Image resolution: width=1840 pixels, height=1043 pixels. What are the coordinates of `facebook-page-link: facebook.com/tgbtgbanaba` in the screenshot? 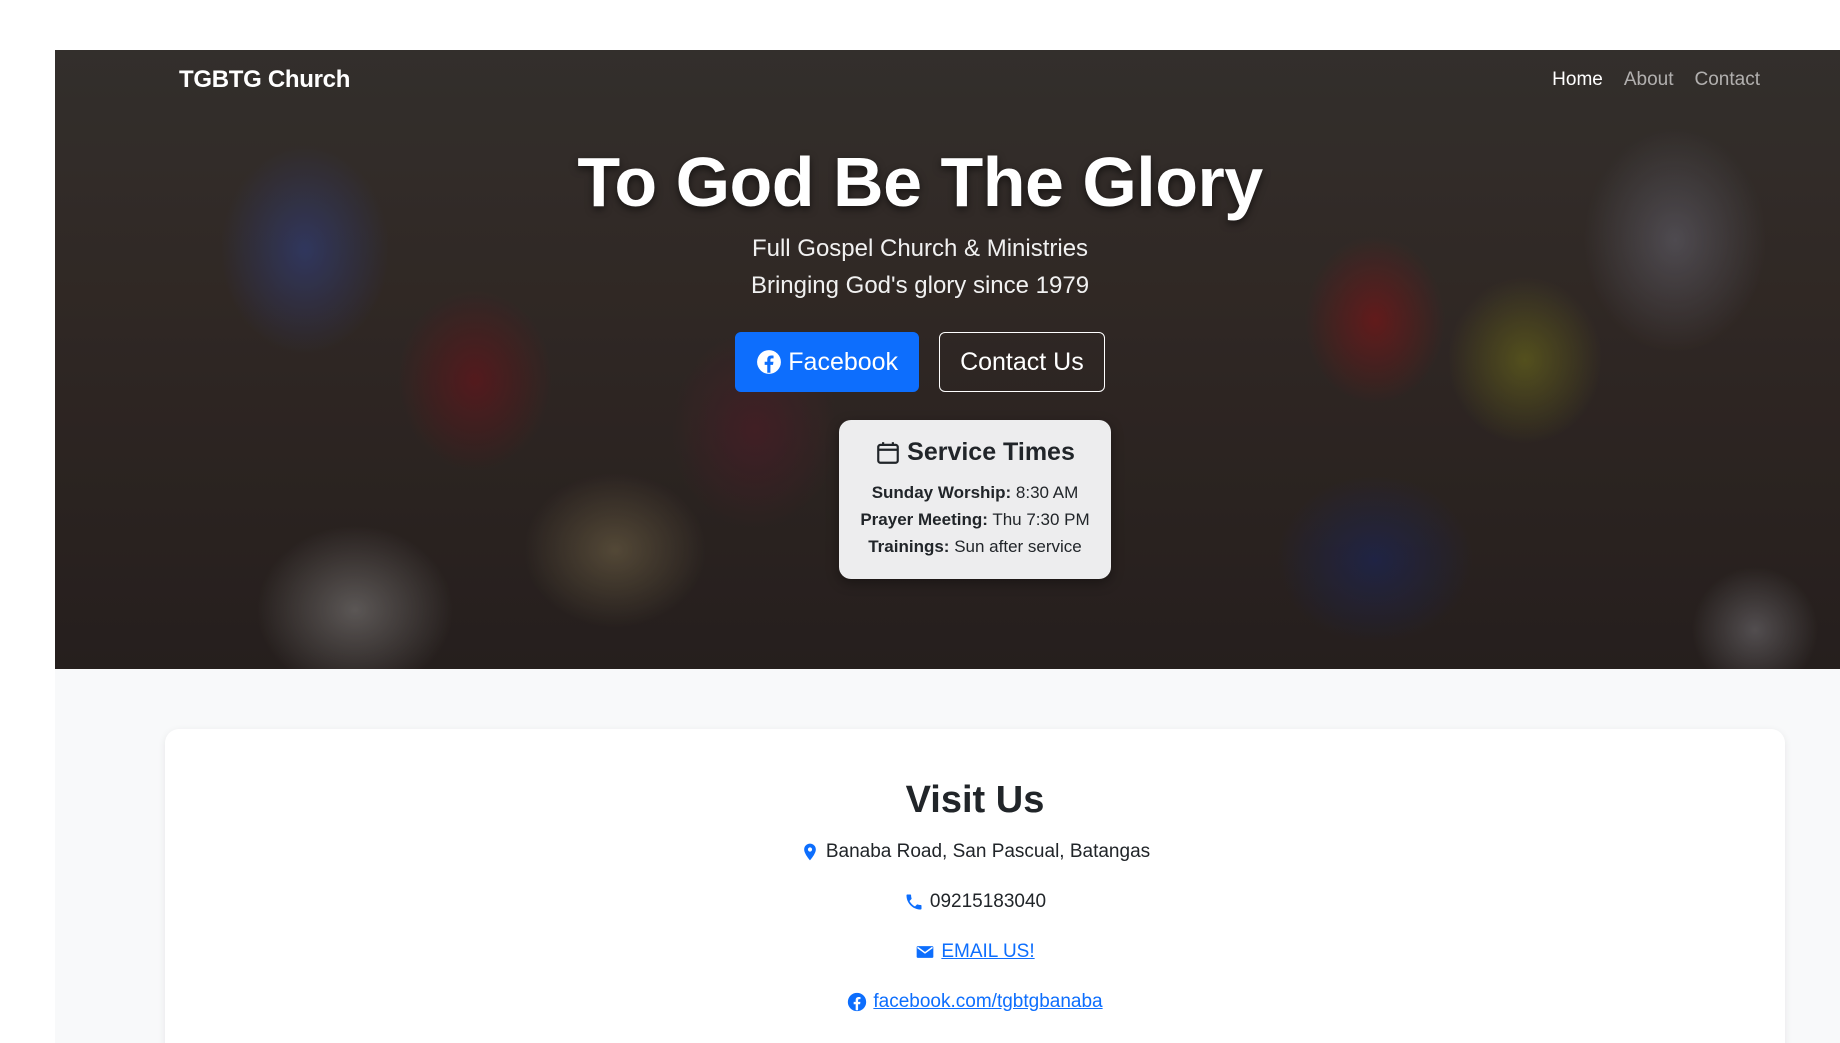 It's located at (987, 1002).